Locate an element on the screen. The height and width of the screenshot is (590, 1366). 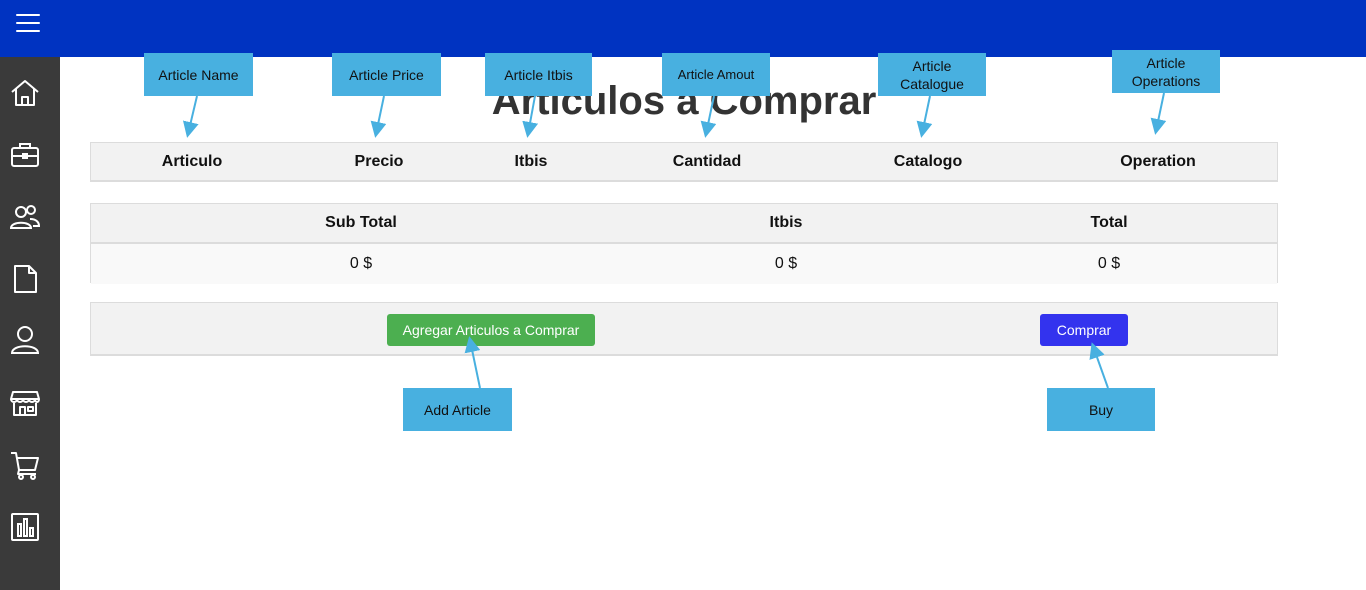
annotation-article-catalogue: Article Catalogue is located at coordinates (932, 74).